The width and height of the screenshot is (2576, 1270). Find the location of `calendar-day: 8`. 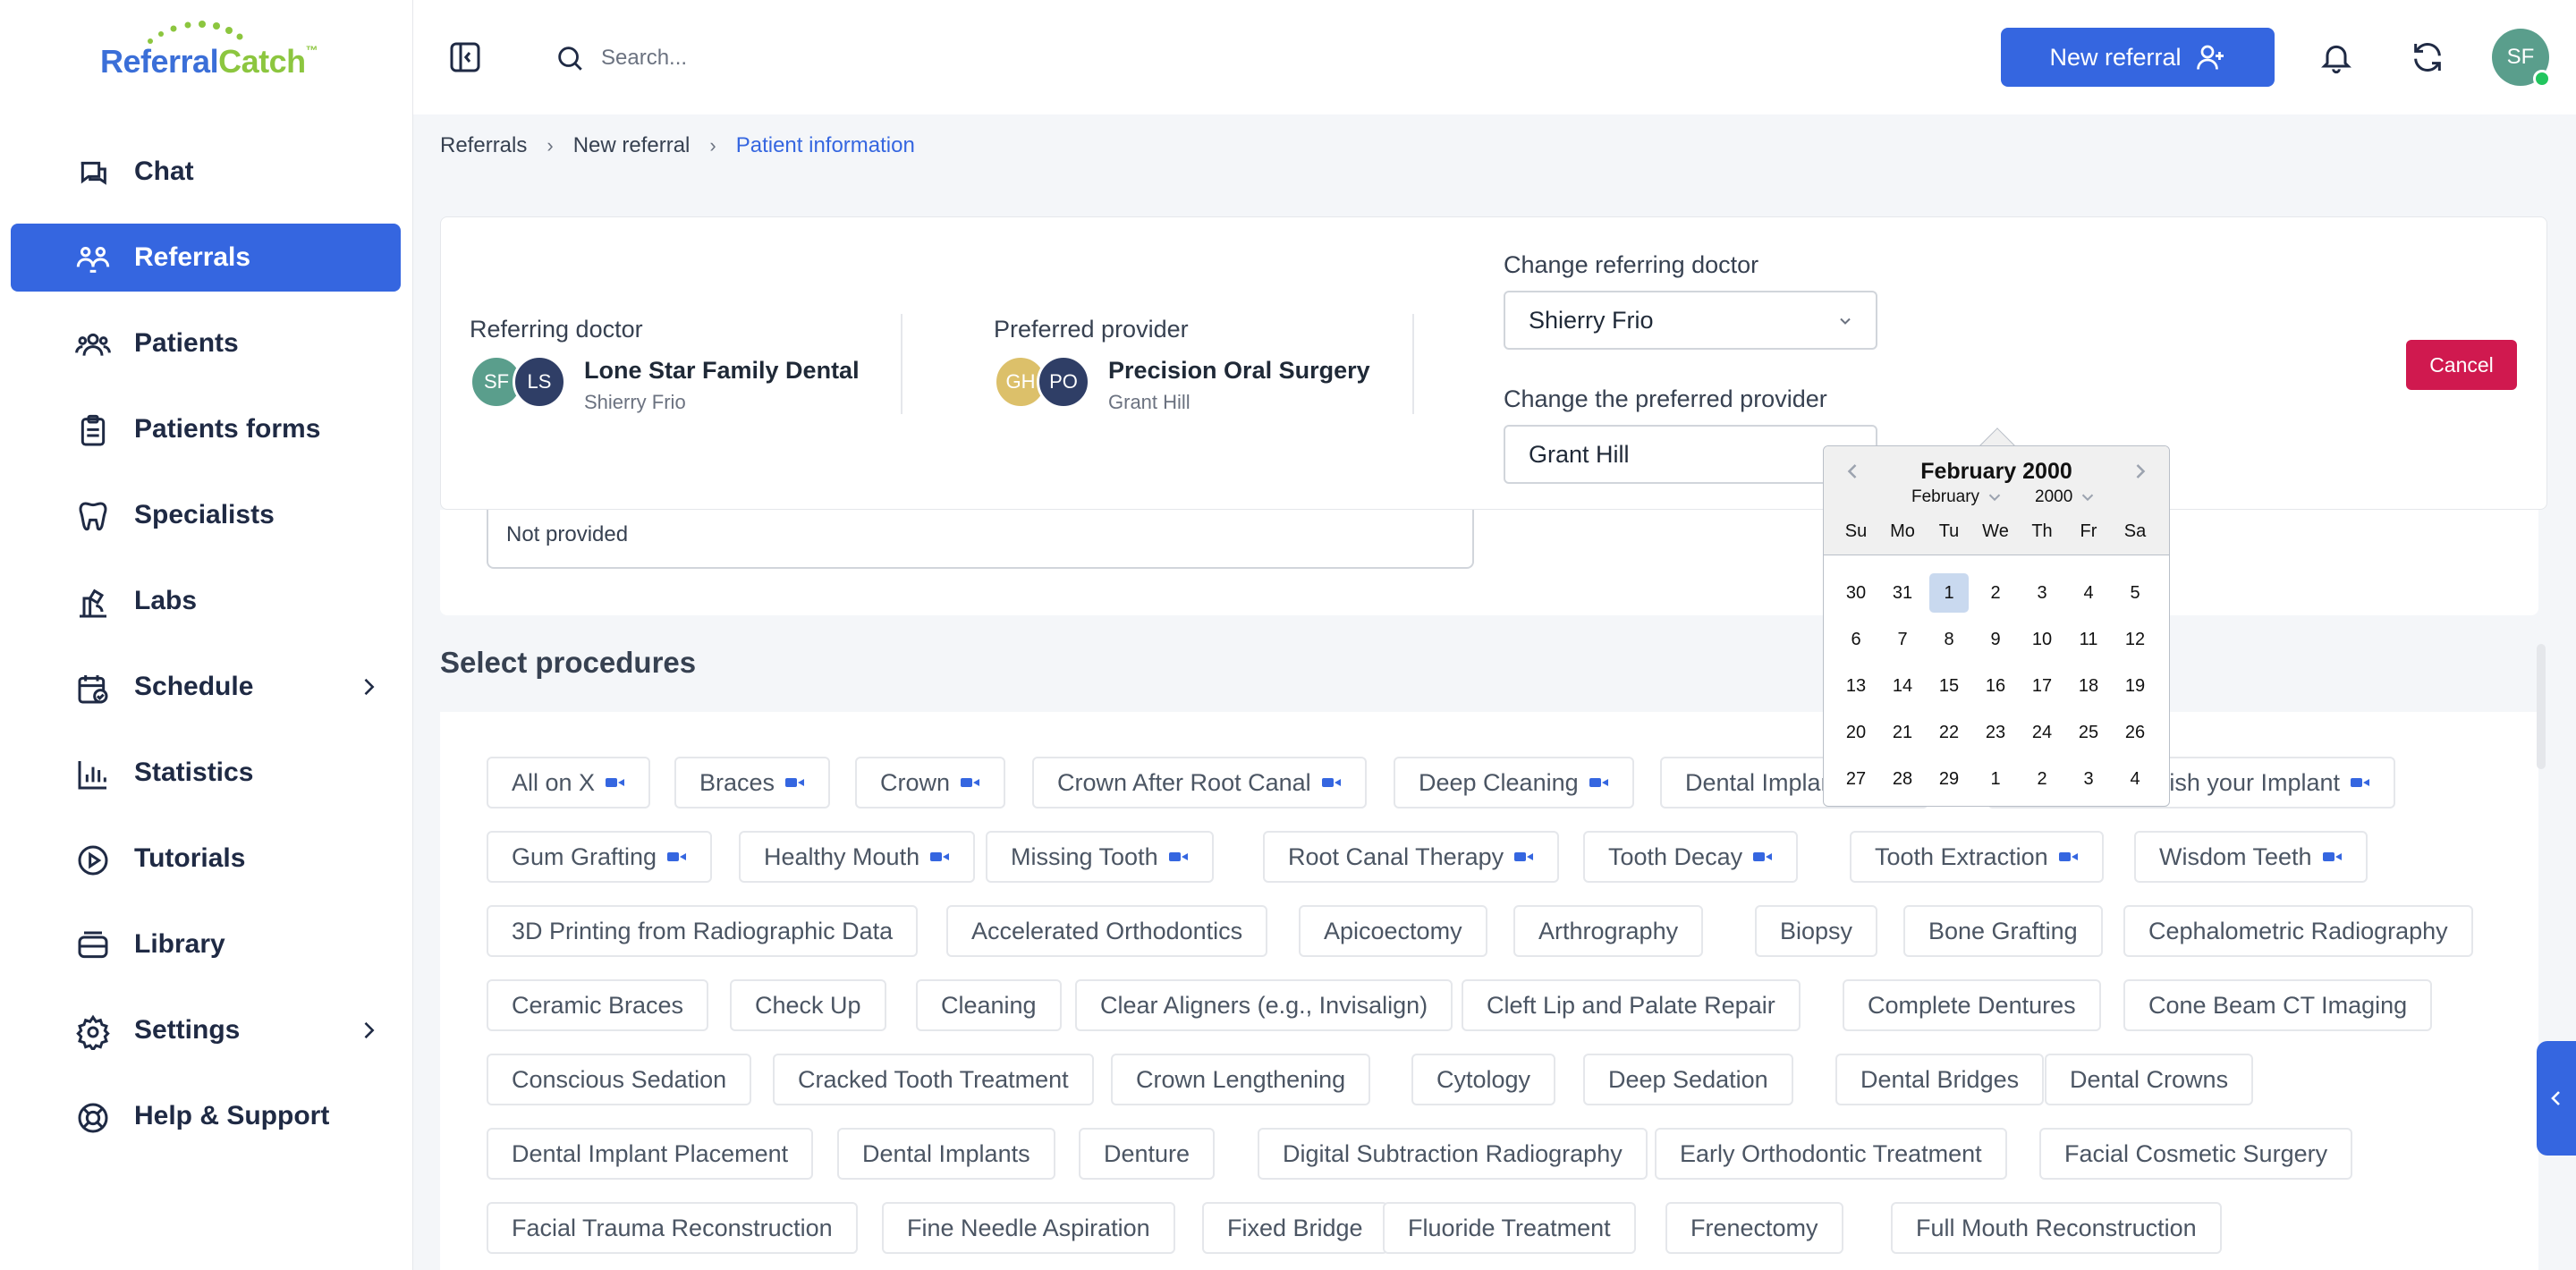

calendar-day: 8 is located at coordinates (1949, 639).